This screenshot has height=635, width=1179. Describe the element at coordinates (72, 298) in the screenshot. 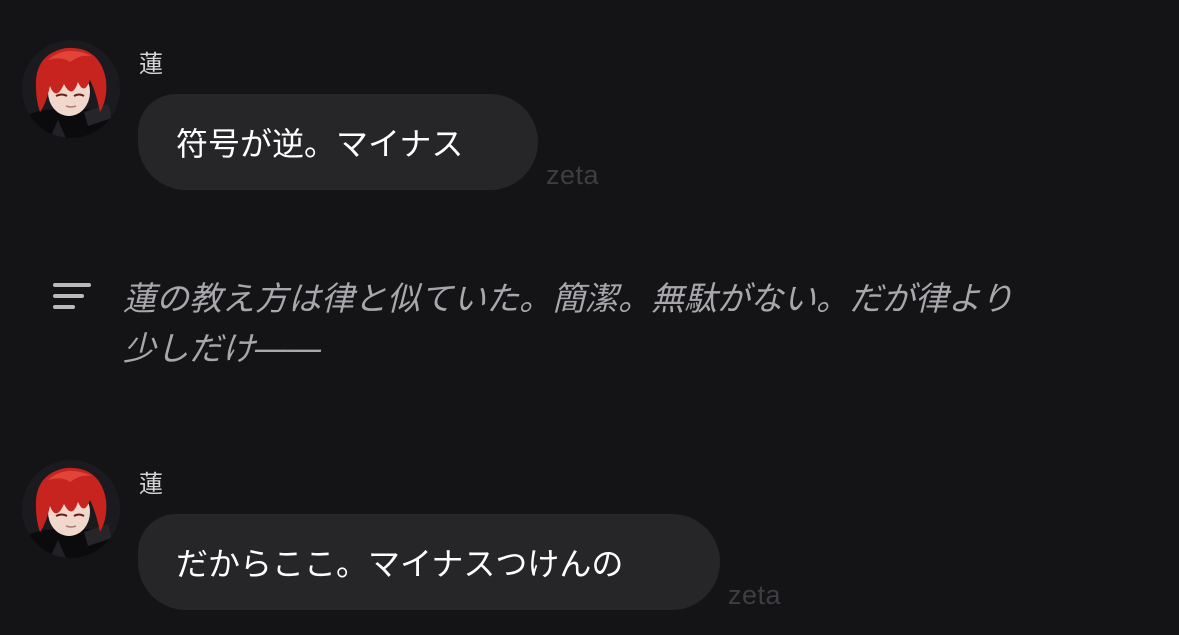

I see `menu-lines-icon` at that location.